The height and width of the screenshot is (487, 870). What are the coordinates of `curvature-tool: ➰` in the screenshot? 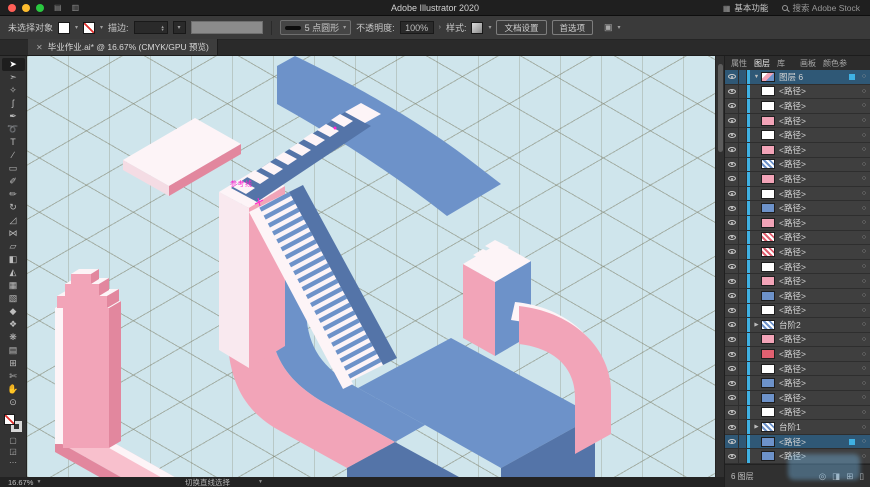 It's located at (13, 129).